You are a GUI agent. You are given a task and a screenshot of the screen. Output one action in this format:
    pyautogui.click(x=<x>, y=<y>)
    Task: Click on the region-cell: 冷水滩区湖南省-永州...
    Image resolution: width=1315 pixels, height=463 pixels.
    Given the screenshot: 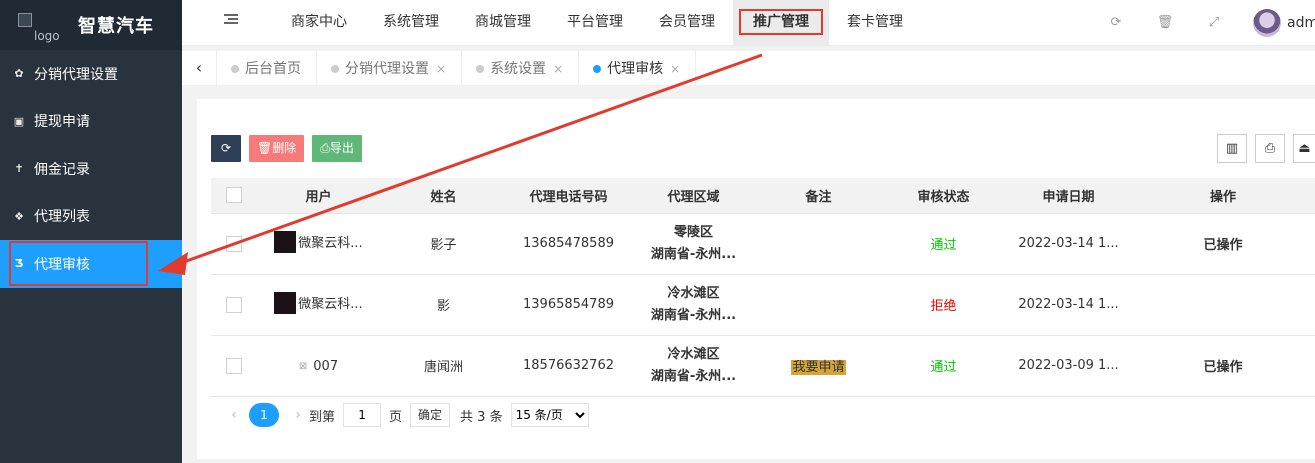 What is the action you would take?
    pyautogui.click(x=693, y=305)
    